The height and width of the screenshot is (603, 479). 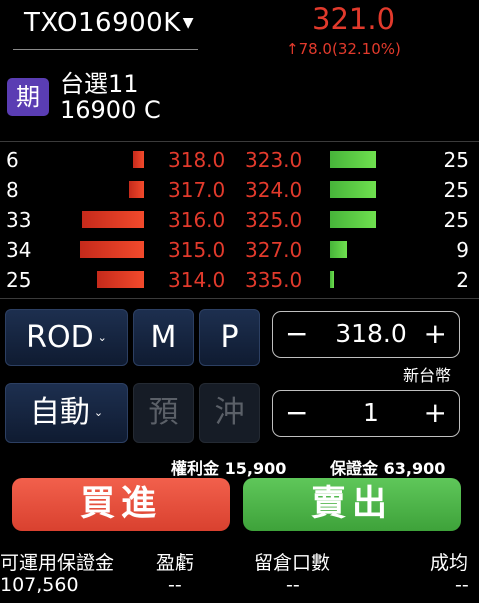 What do you see at coordinates (175, 585) in the screenshot?
I see `pnl-value: --` at bounding box center [175, 585].